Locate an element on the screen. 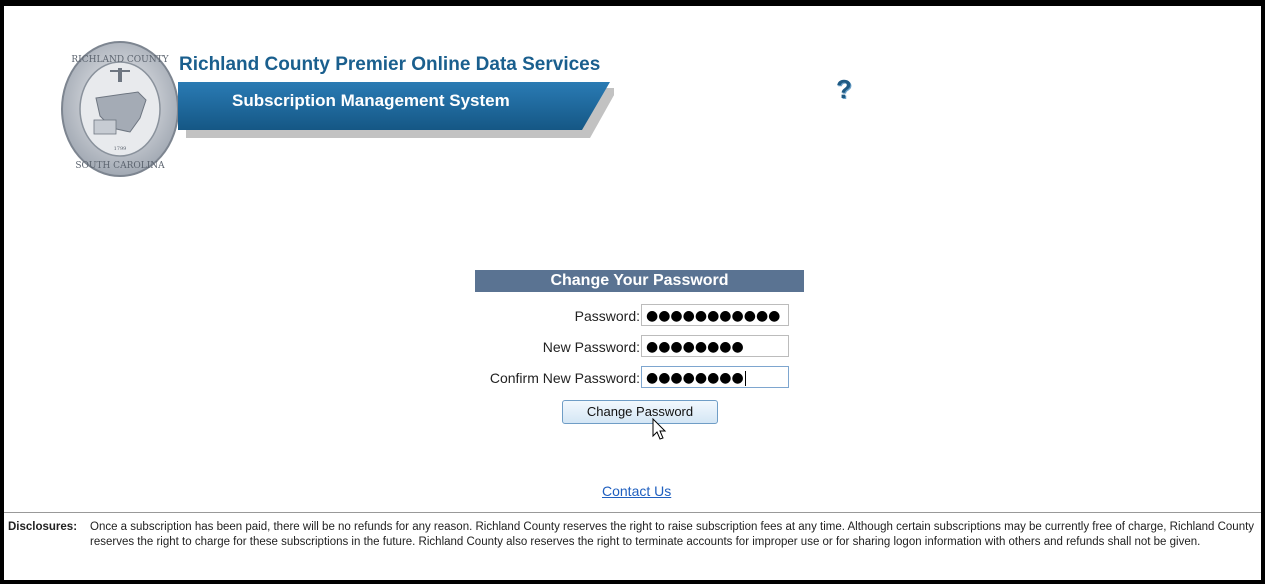 The width and height of the screenshot is (1265, 584). confirm-password-field: ●●●●●●●● is located at coordinates (715, 377).